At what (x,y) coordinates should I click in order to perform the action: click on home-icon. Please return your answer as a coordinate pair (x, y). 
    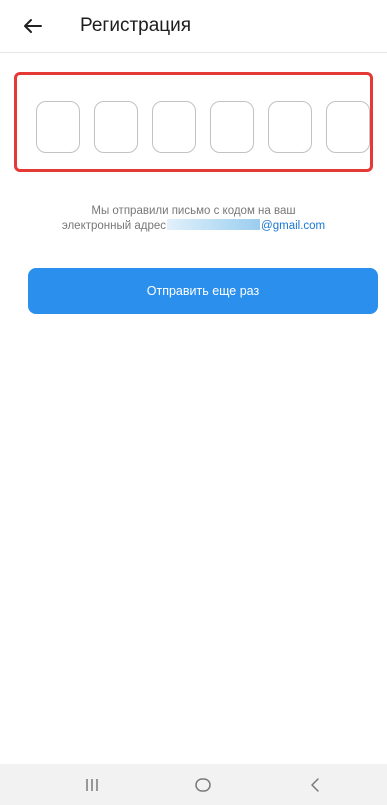
    Looking at the image, I should click on (203, 784).